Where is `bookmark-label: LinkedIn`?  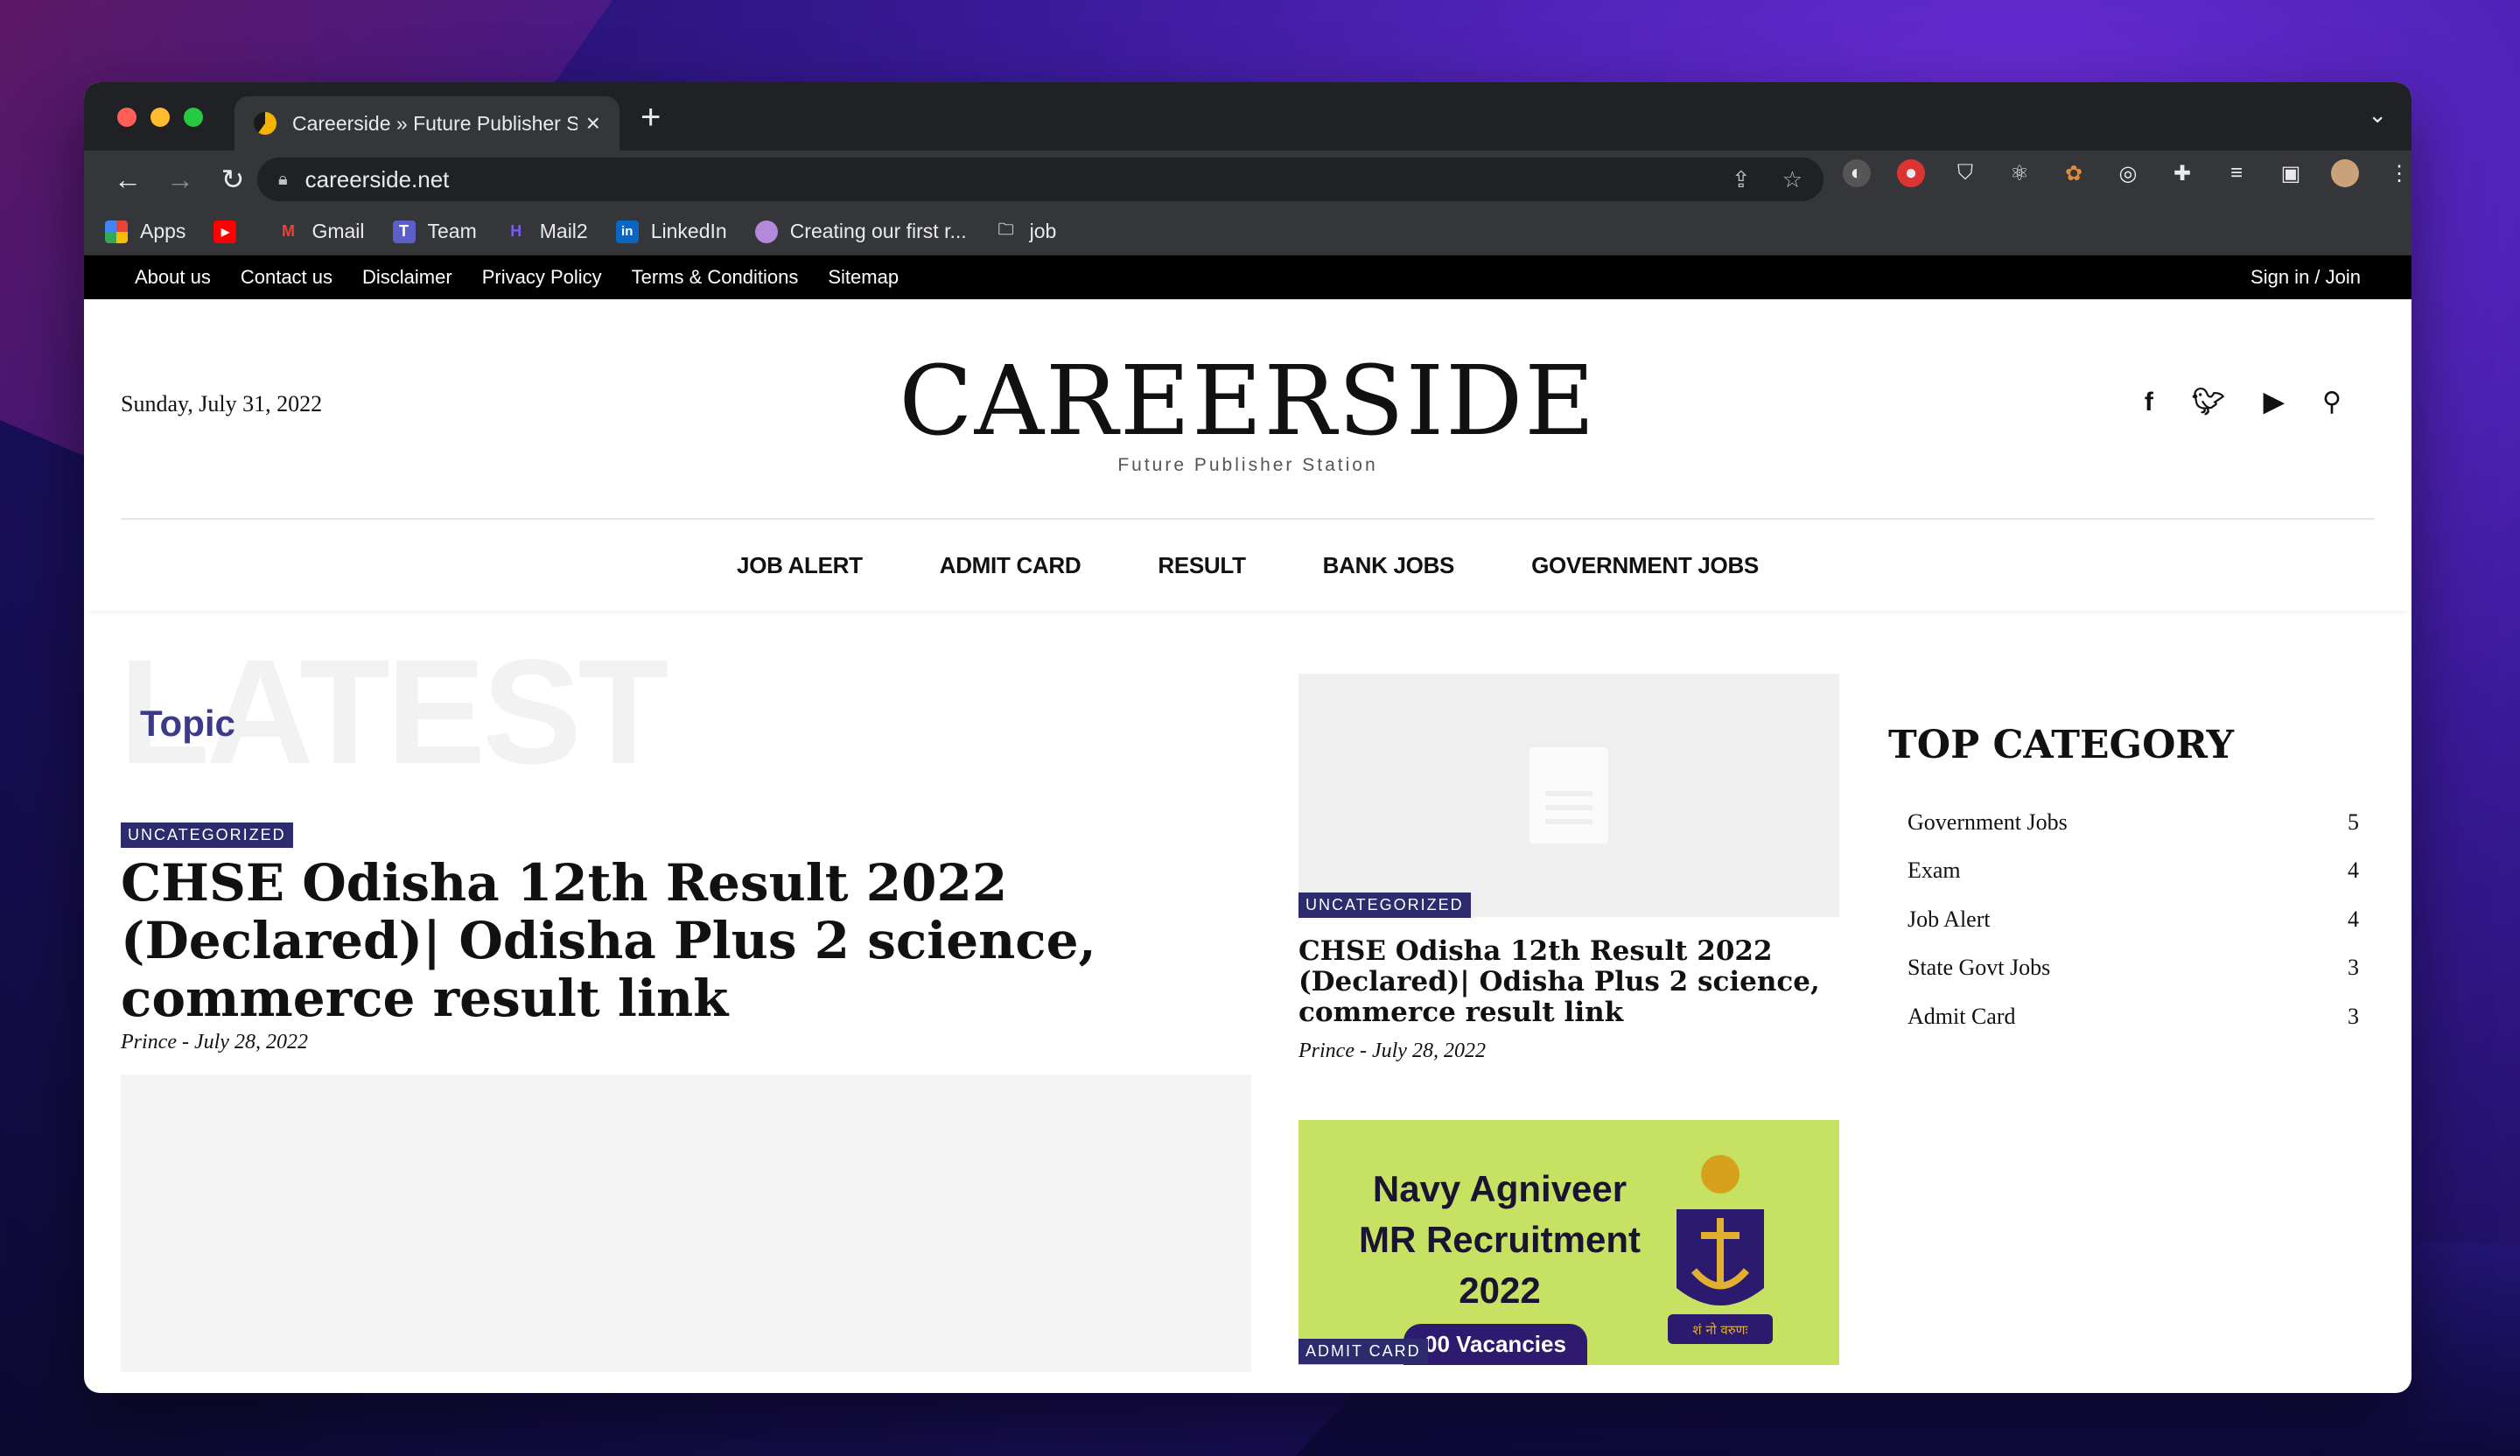 bookmark-label: LinkedIn is located at coordinates (688, 231).